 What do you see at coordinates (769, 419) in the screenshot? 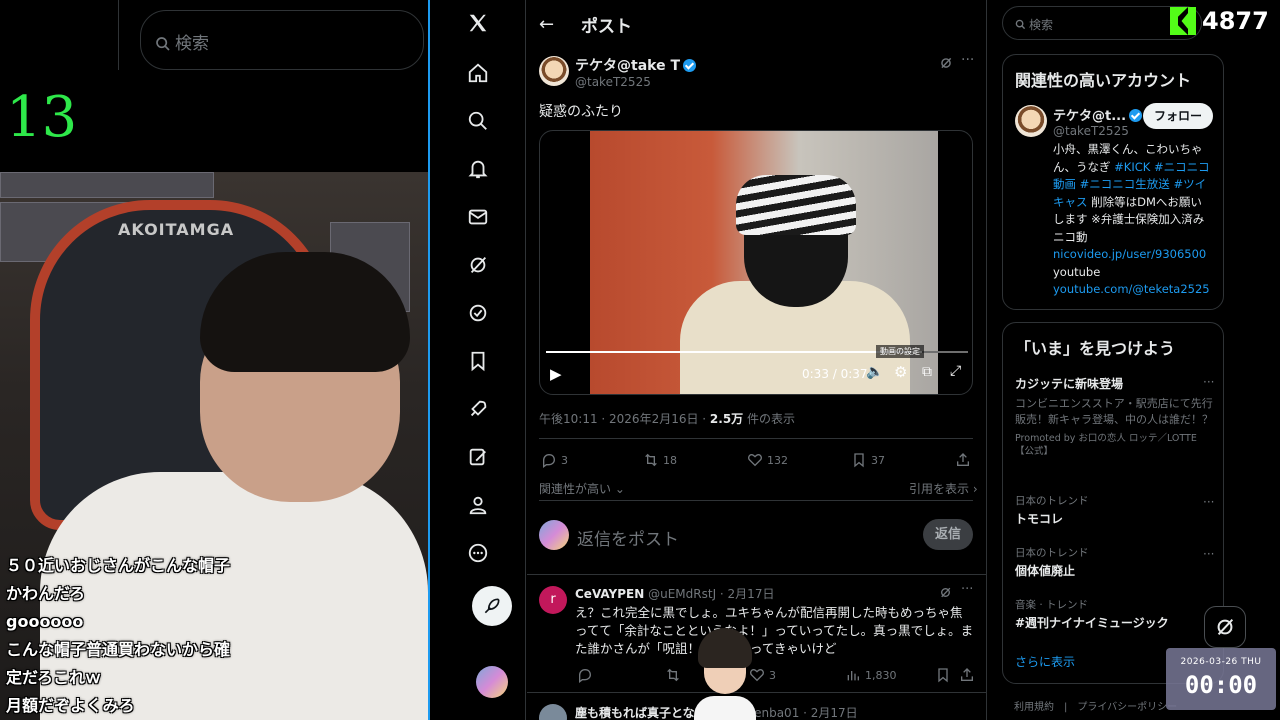
I see `view-label: 件の表示` at bounding box center [769, 419].